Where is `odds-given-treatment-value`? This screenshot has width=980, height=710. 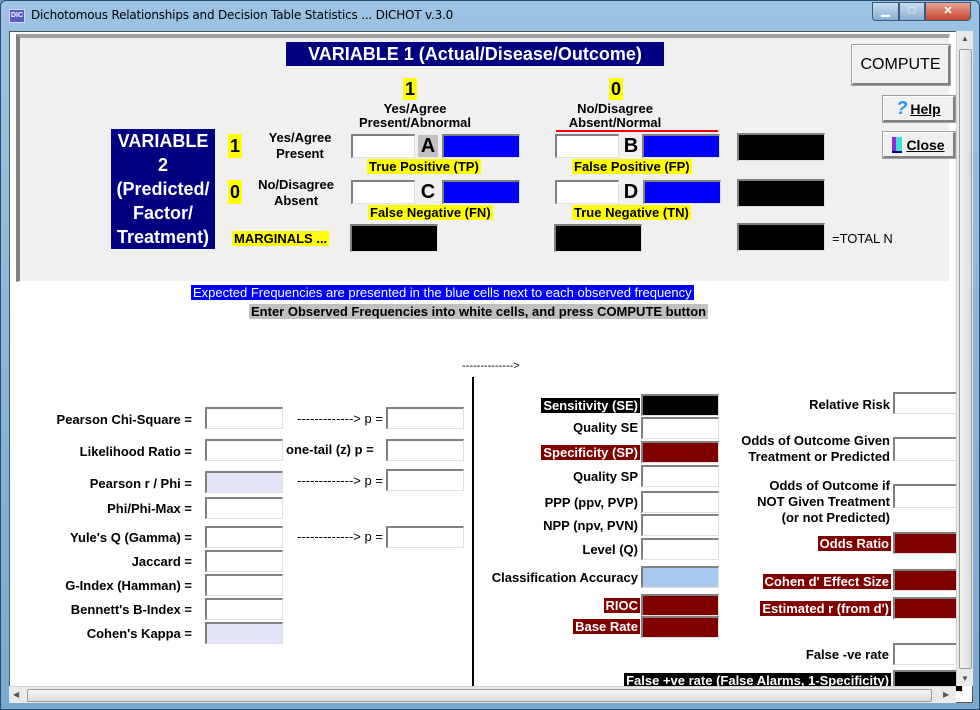 odds-given-treatment-value is located at coordinates (928, 449).